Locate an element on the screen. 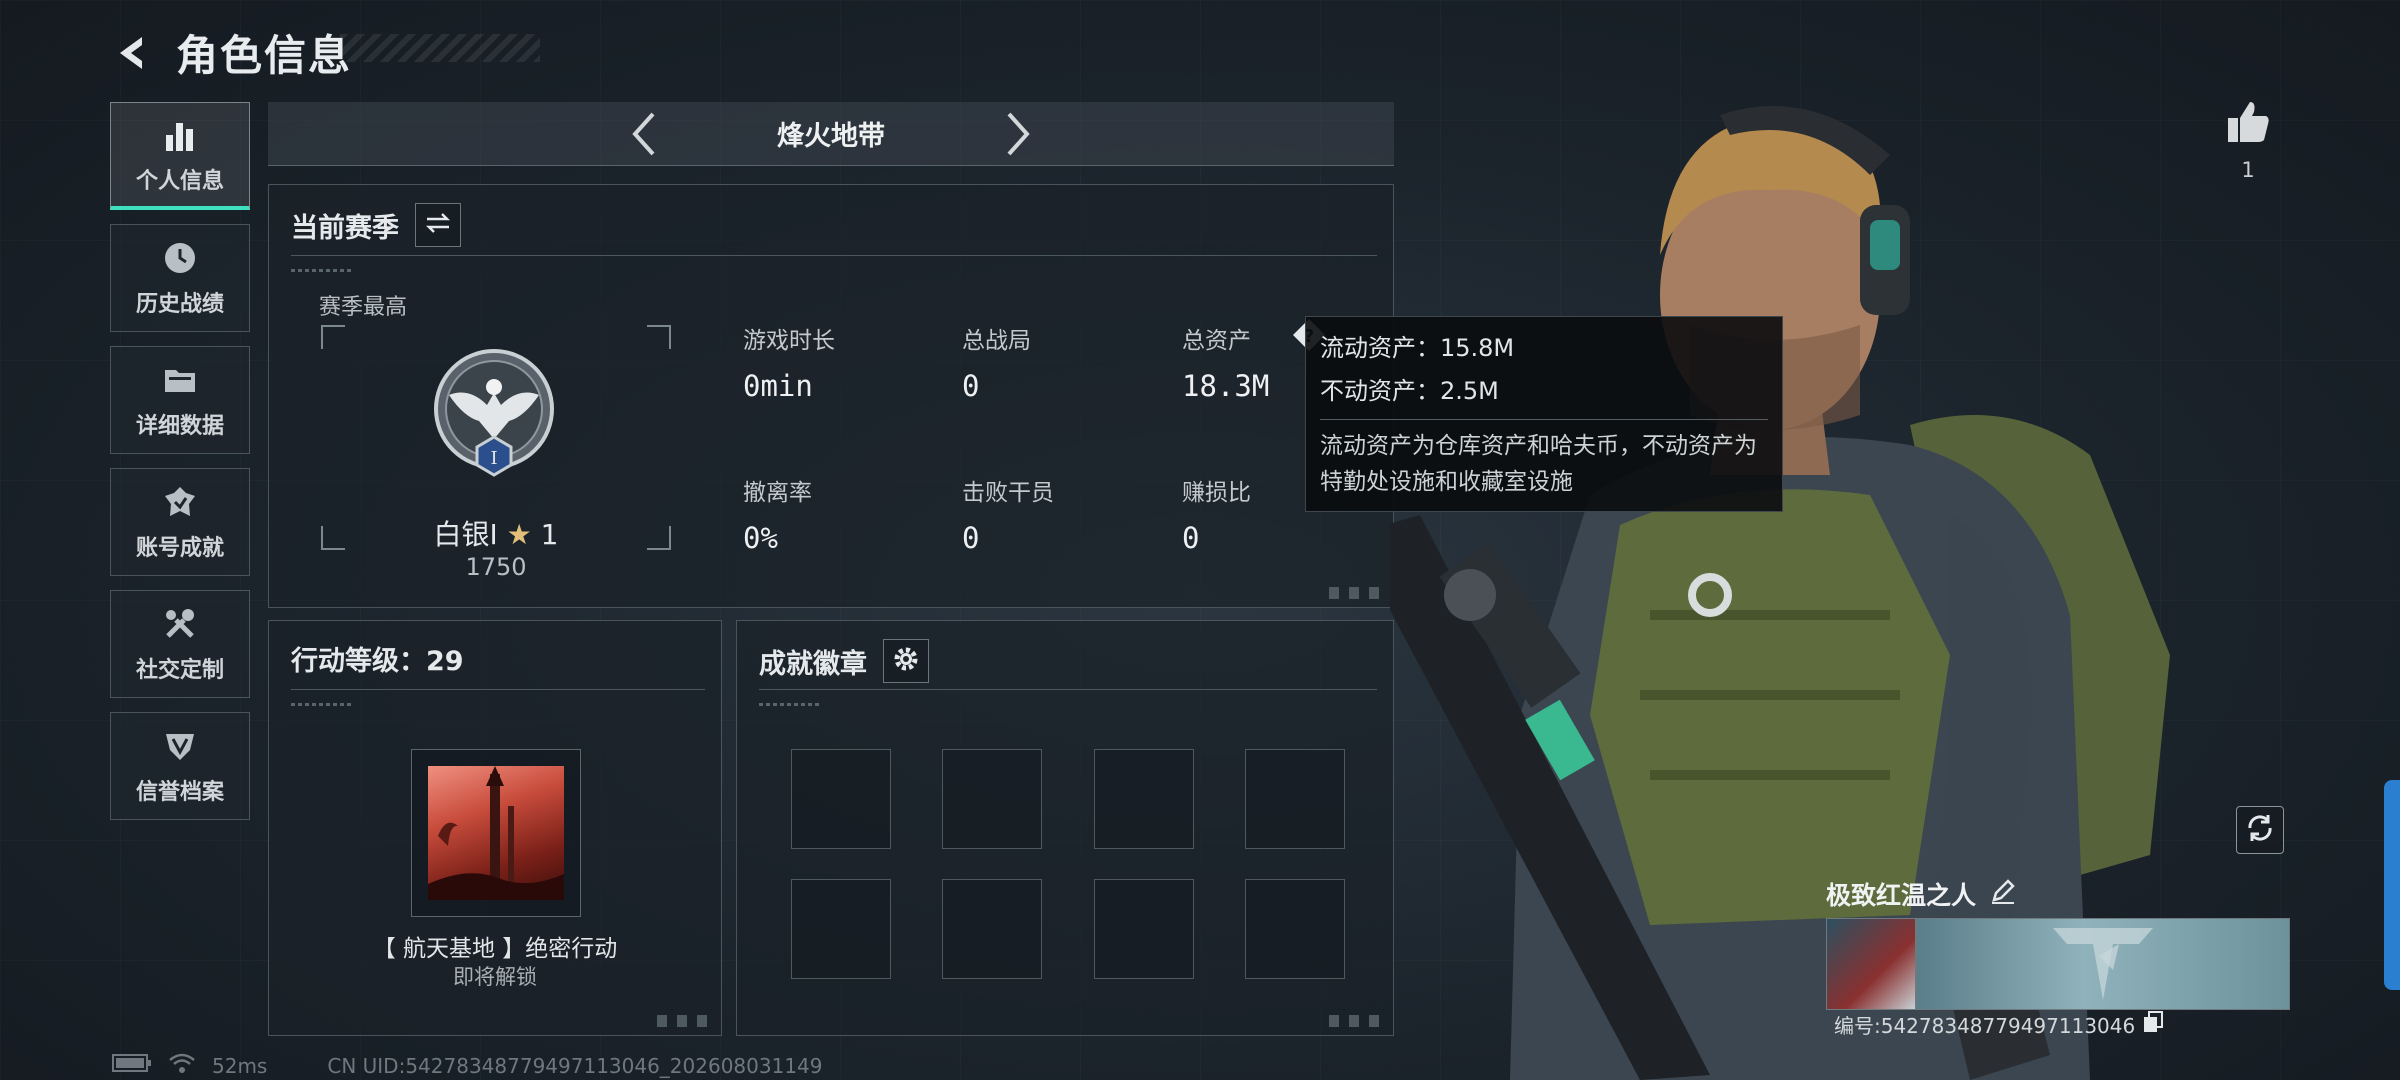  sidebar-item-label: 个人信息 is located at coordinates (179, 181).